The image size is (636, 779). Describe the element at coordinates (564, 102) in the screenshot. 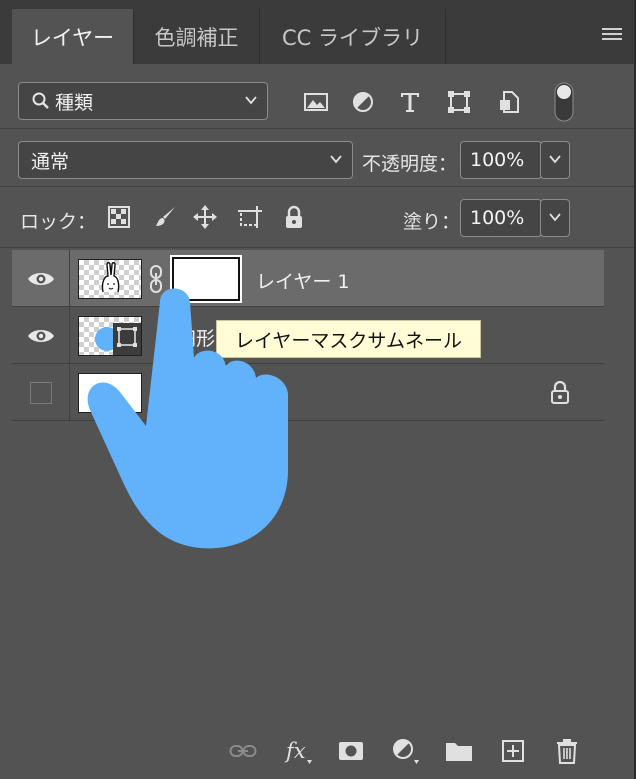

I see `filter-toggle-switch` at that location.